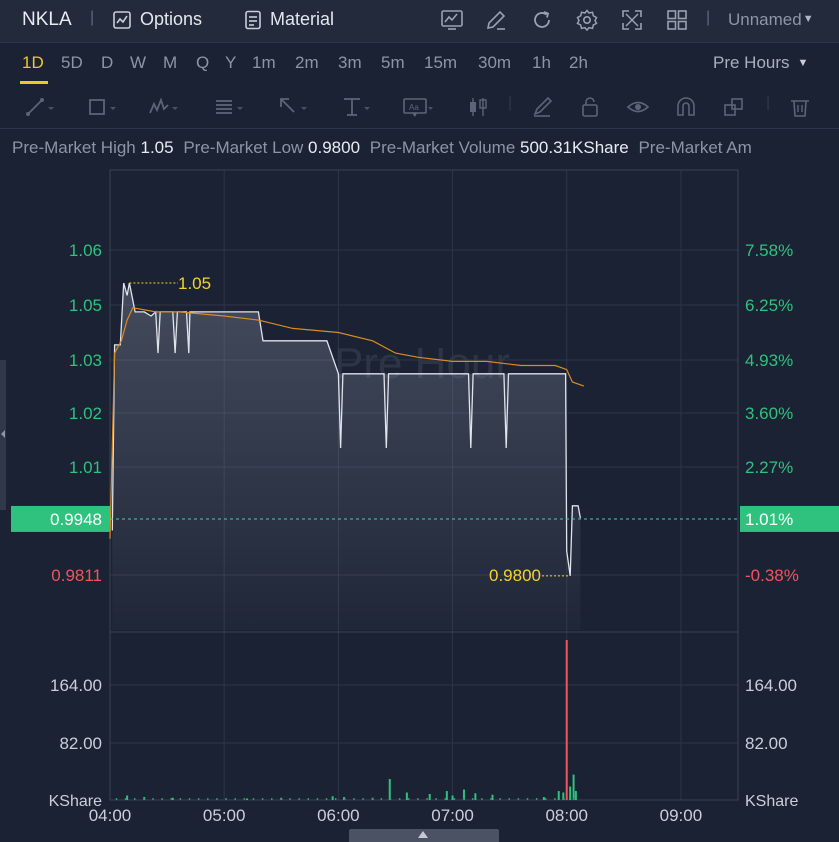 This screenshot has width=839, height=842. I want to click on time-axis-label: 06:00, so click(338, 815).